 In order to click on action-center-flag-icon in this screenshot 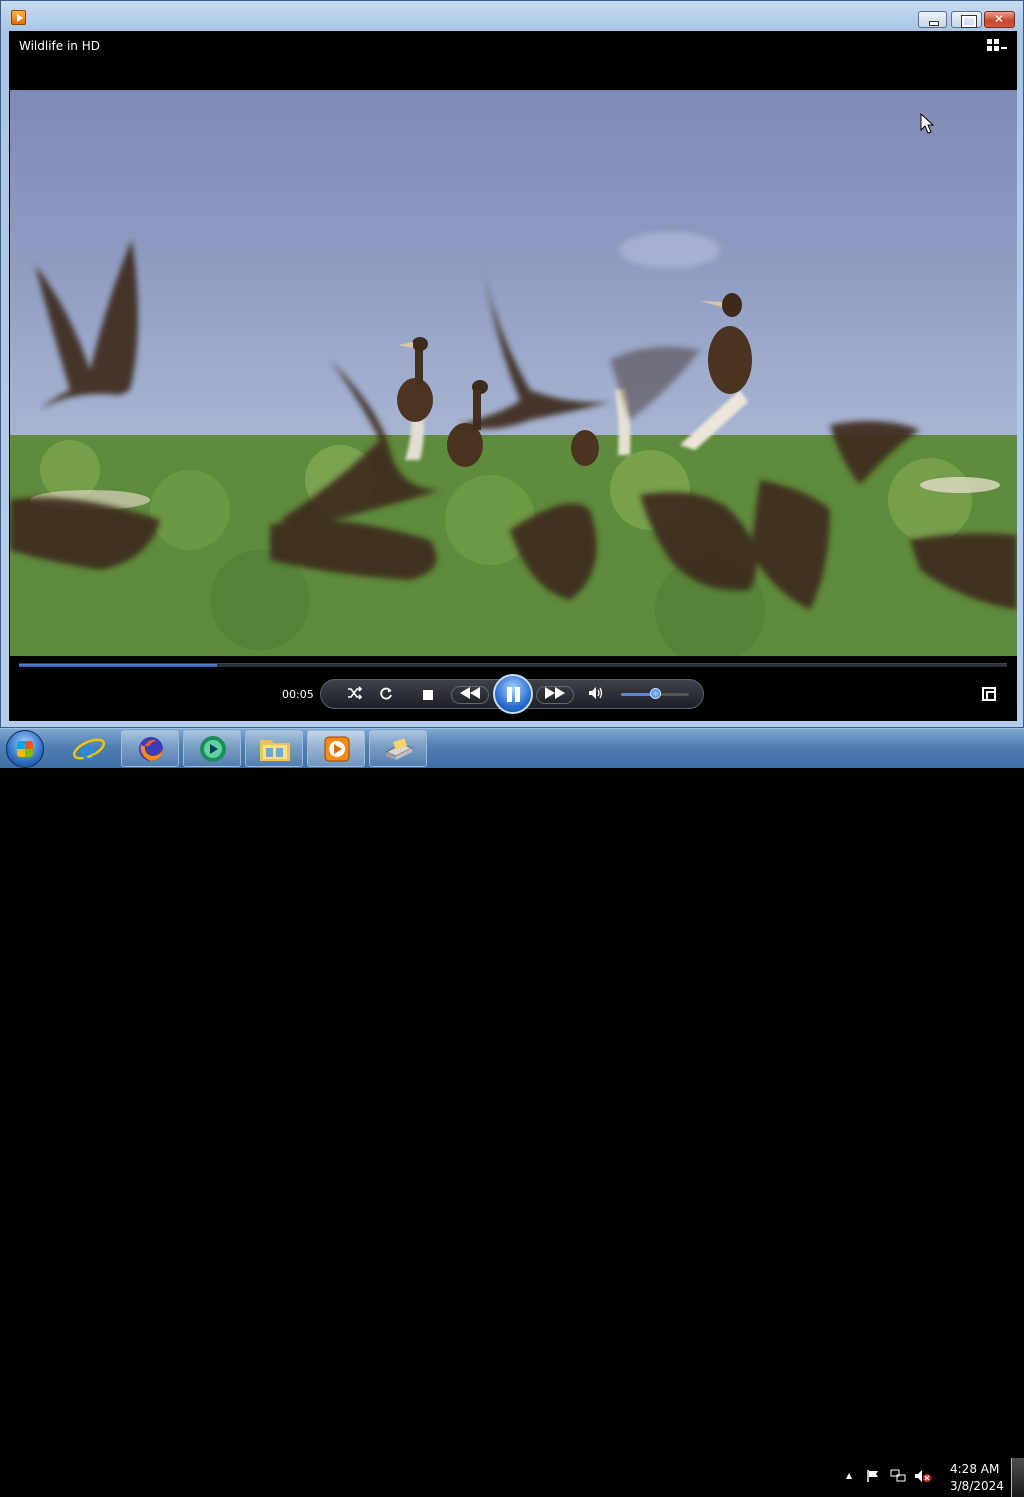, I will do `click(874, 1477)`.